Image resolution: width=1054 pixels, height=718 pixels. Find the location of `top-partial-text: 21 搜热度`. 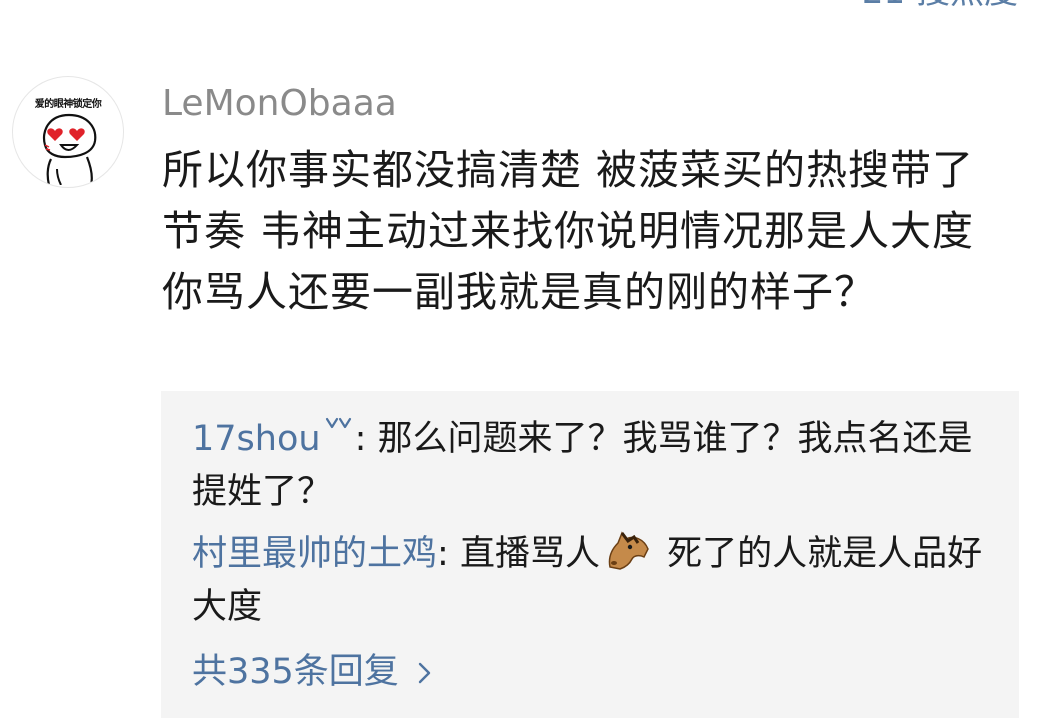

top-partial-text: 21 搜热度 is located at coordinates (940, 6).